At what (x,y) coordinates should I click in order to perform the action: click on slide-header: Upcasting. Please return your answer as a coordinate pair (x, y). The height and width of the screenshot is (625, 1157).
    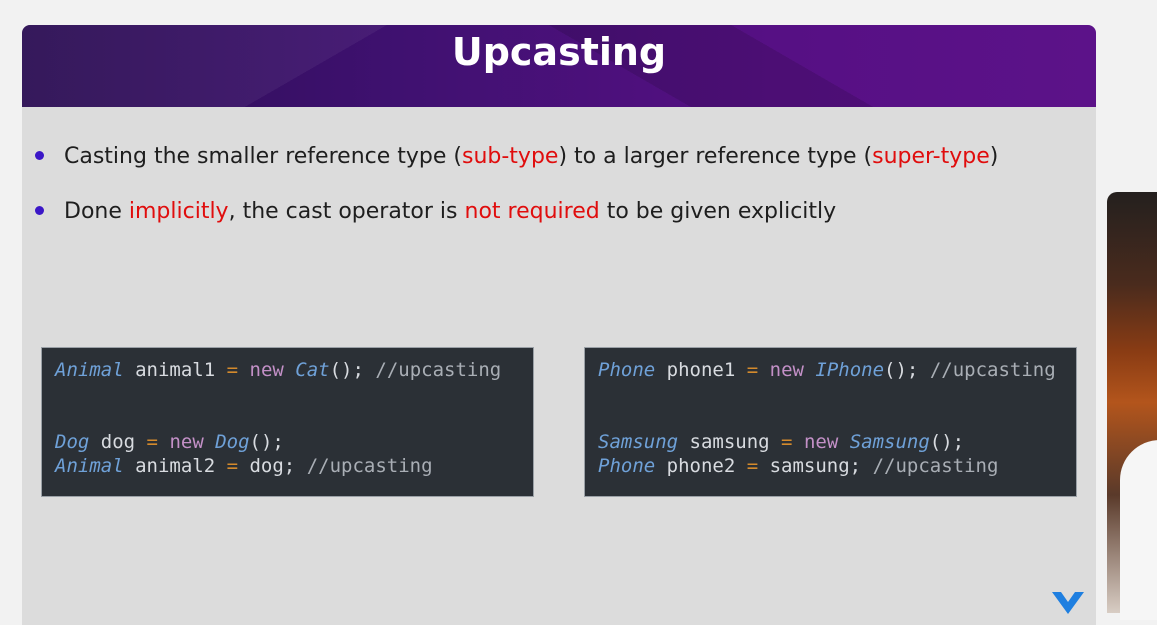
    Looking at the image, I should click on (559, 66).